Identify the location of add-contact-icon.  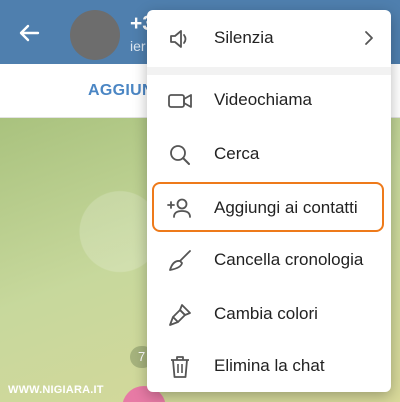
(180, 209).